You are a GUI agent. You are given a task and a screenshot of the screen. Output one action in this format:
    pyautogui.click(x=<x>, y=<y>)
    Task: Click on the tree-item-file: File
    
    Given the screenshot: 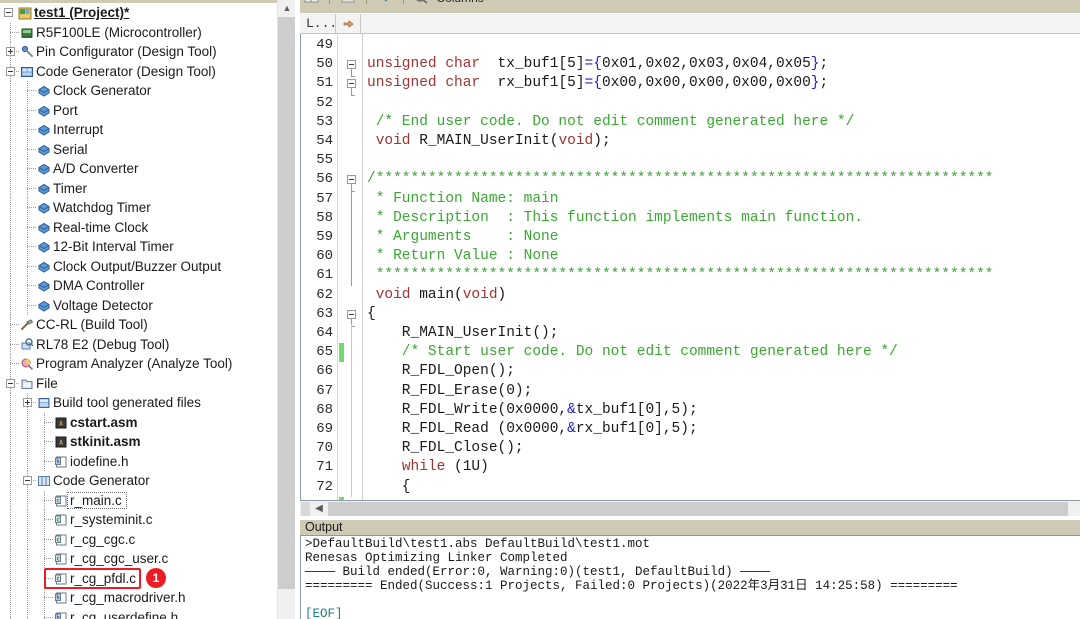 What is the action you would take?
    pyautogui.click(x=138, y=383)
    